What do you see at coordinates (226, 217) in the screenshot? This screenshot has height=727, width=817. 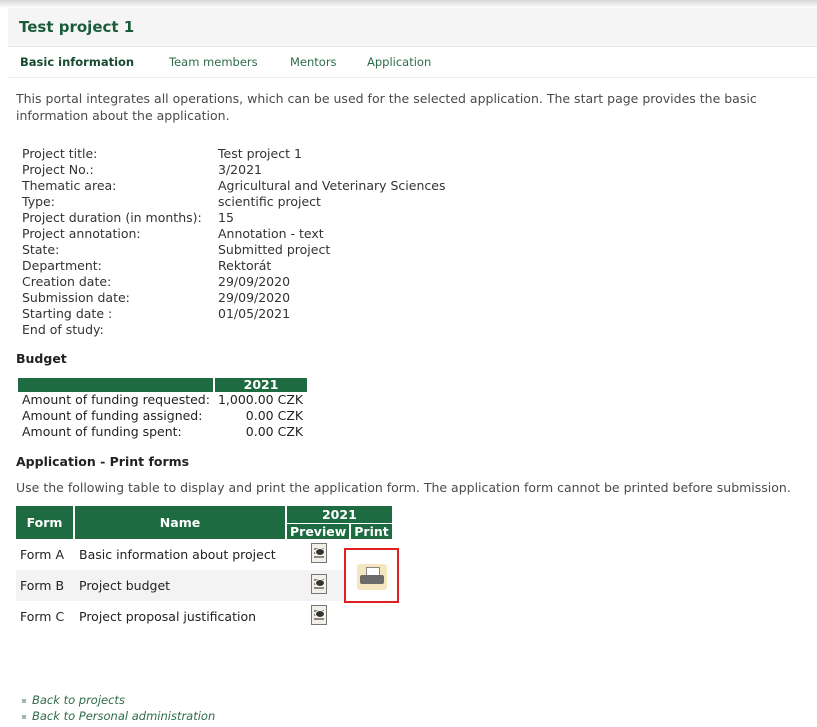 I see `info-value: 15` at bounding box center [226, 217].